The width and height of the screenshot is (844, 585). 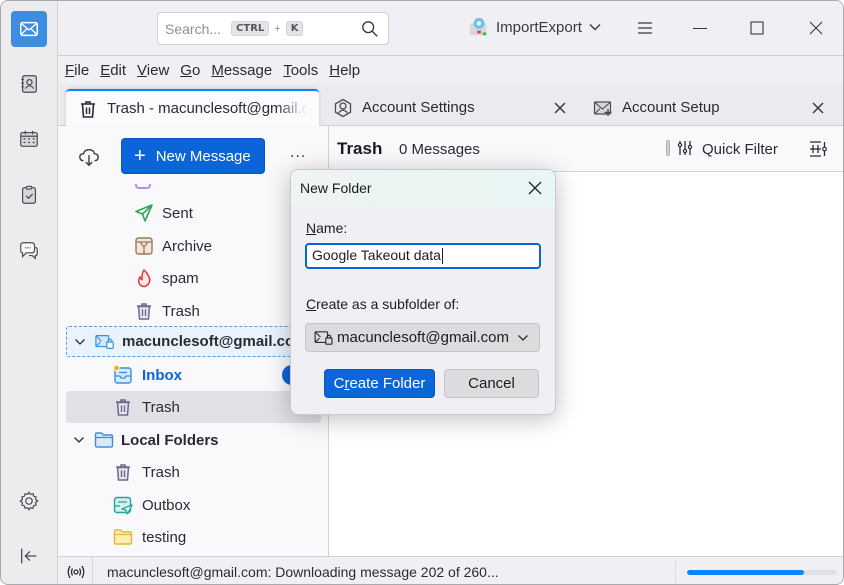 I want to click on new-message-label: New Message, so click(x=203, y=156).